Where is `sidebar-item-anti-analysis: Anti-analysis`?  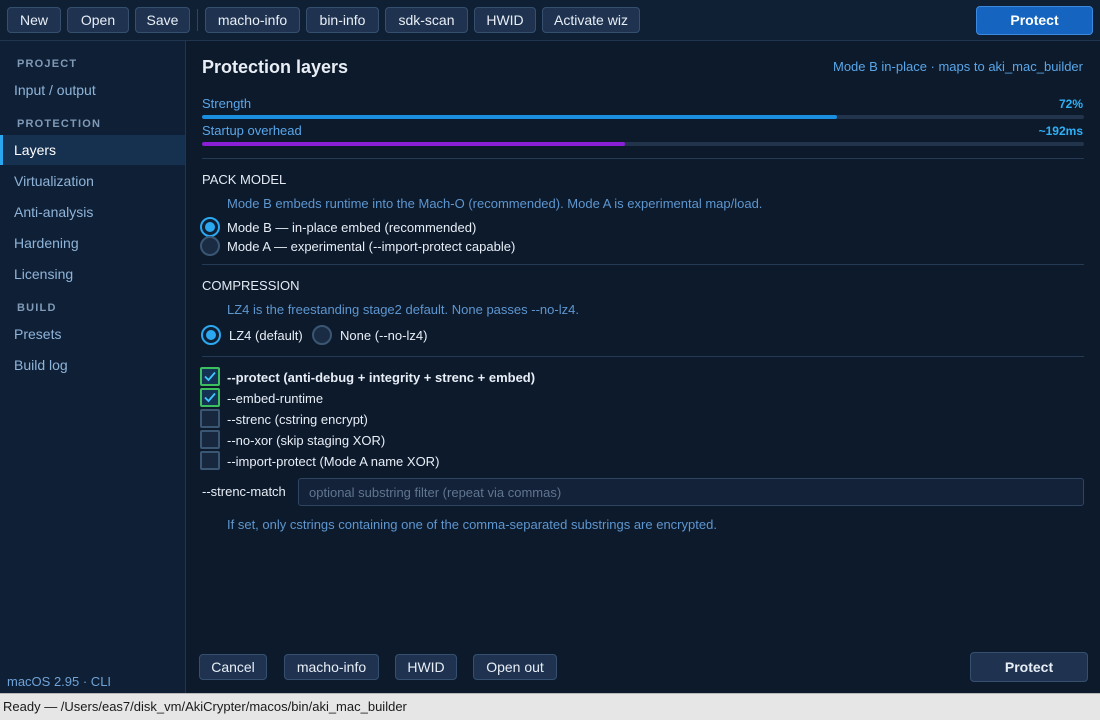
sidebar-item-anti-analysis: Anti-analysis is located at coordinates (92, 212).